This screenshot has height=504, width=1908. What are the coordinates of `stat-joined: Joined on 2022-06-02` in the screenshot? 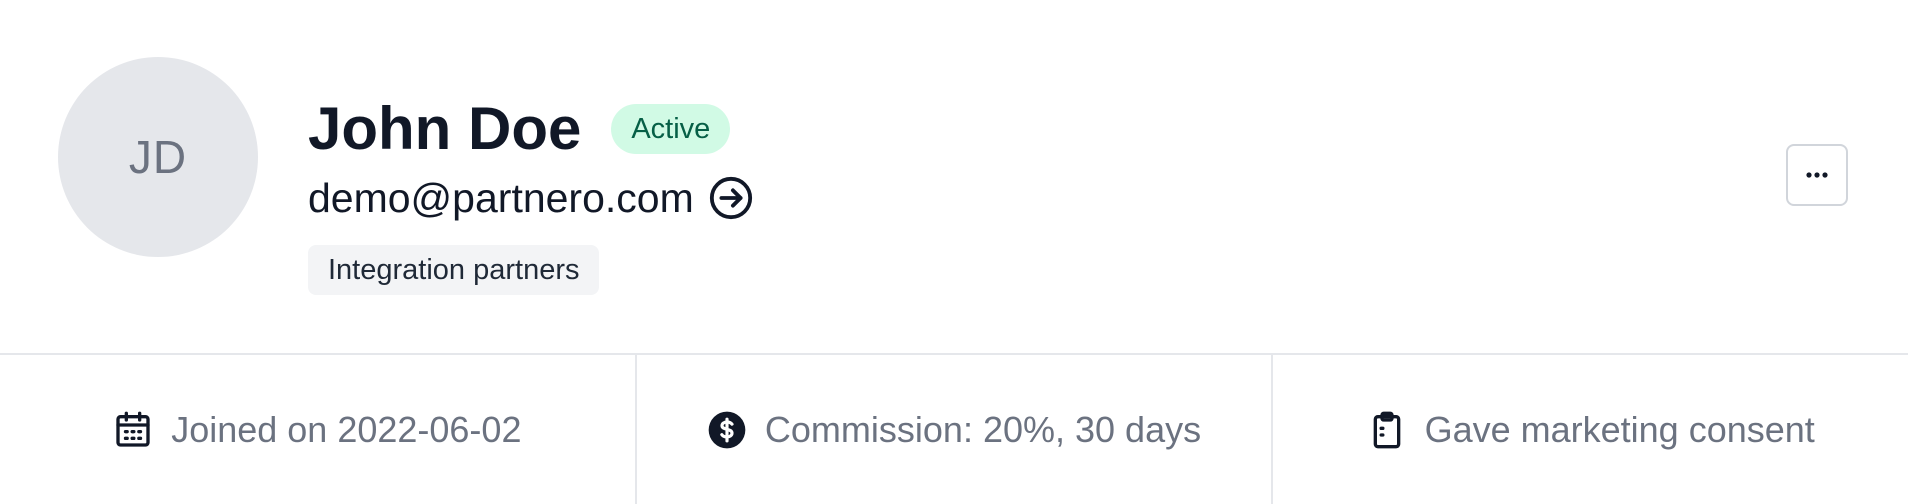 It's located at (317, 429).